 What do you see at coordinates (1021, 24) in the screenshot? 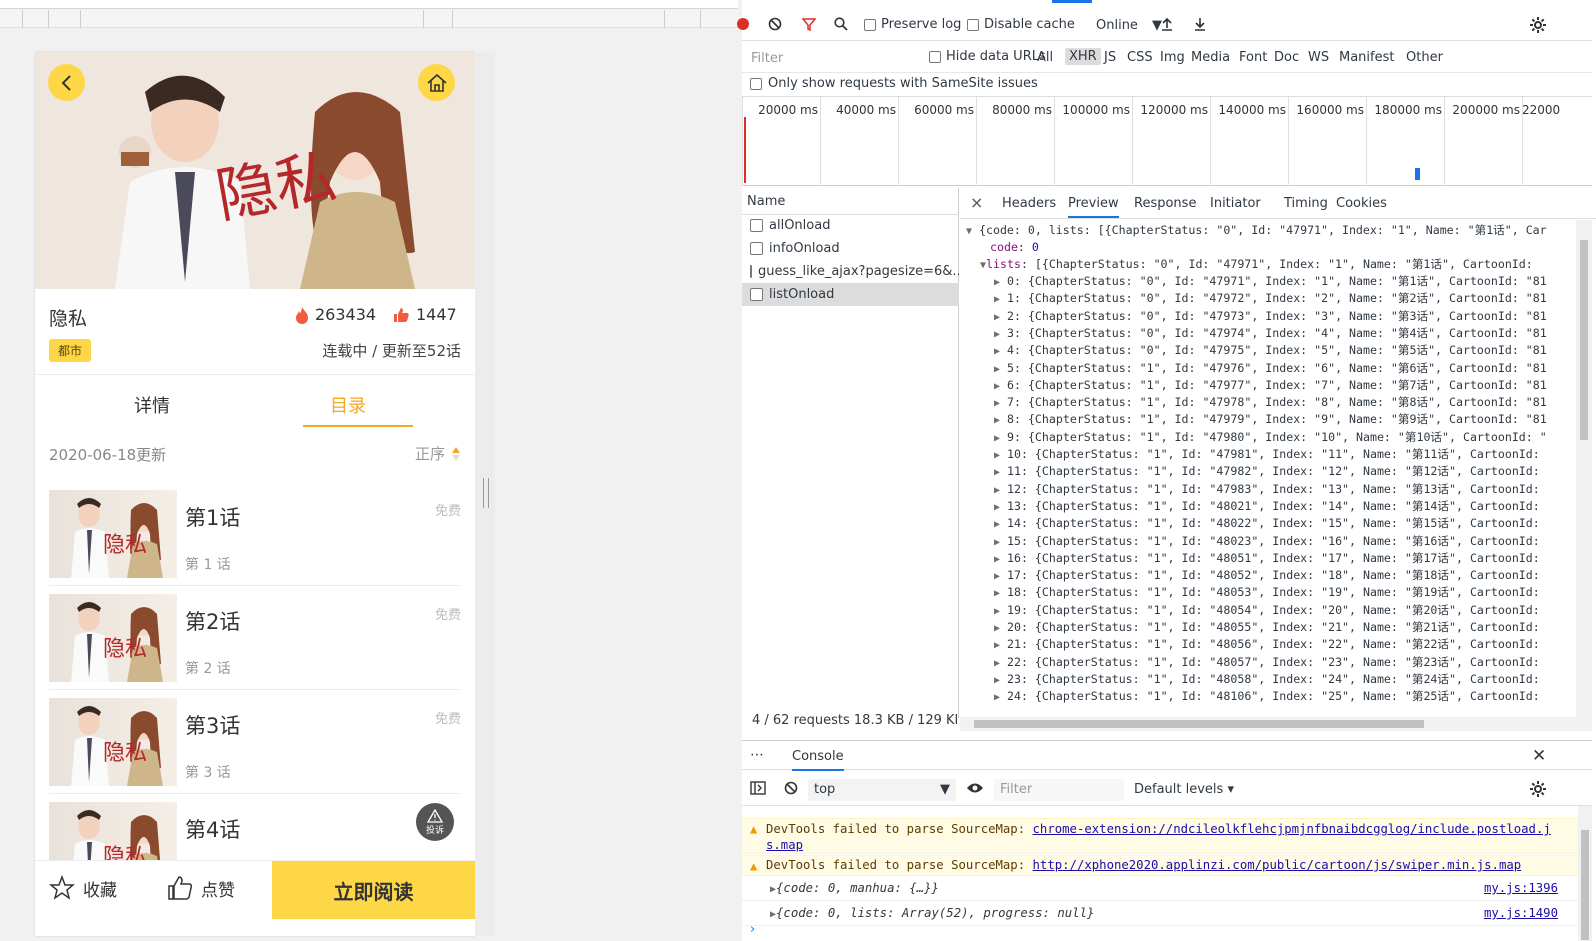
I see `disable-cache-checkbox: Disable cache` at bounding box center [1021, 24].